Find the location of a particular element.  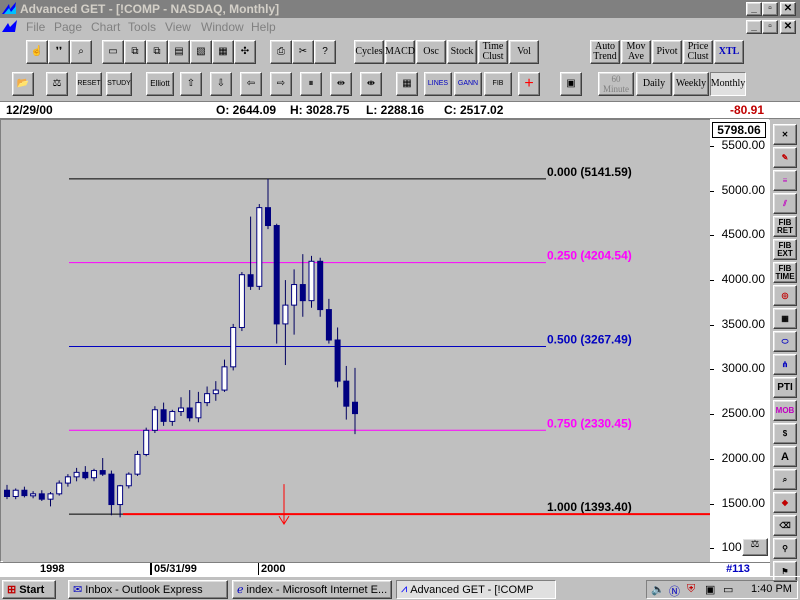

balance-icon: ⚖ is located at coordinates (57, 84).